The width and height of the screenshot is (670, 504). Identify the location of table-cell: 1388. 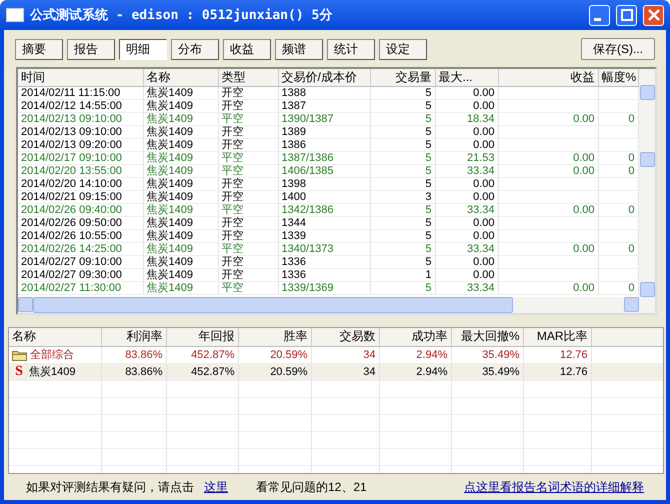
(324, 93).